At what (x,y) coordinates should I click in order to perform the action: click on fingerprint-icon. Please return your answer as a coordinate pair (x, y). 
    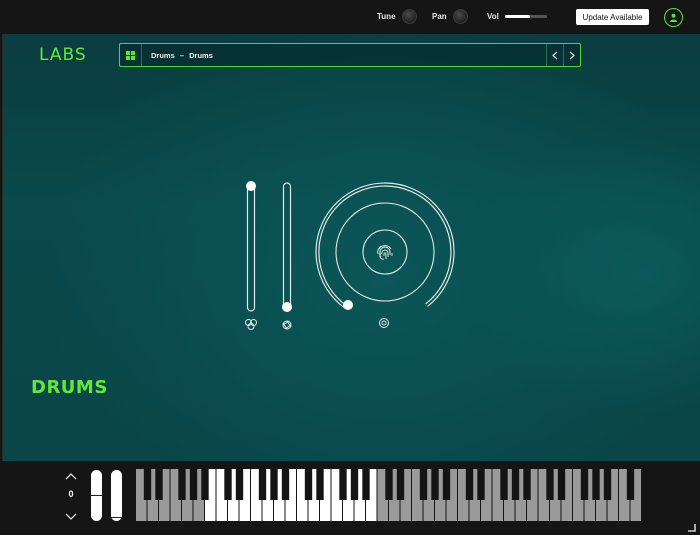
    Looking at the image, I should click on (385, 252).